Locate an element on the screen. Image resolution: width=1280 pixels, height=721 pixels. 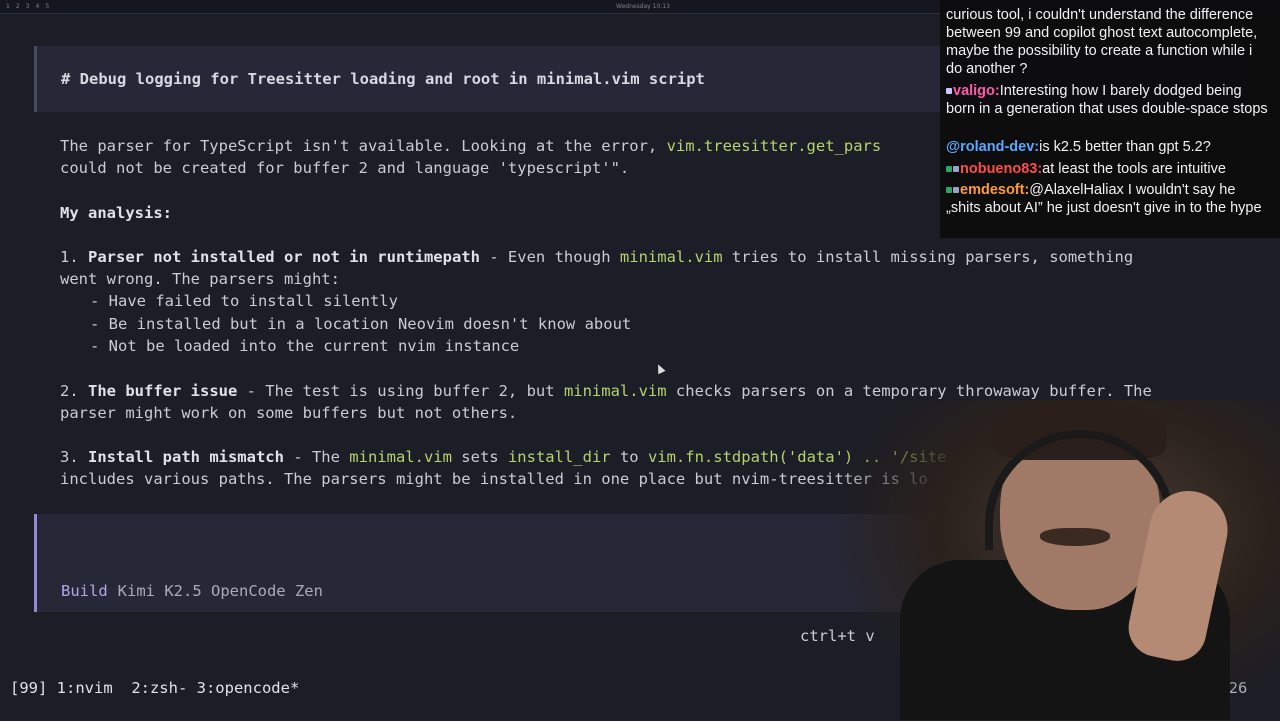
analysis-title: My analysis: is located at coordinates (116, 213).